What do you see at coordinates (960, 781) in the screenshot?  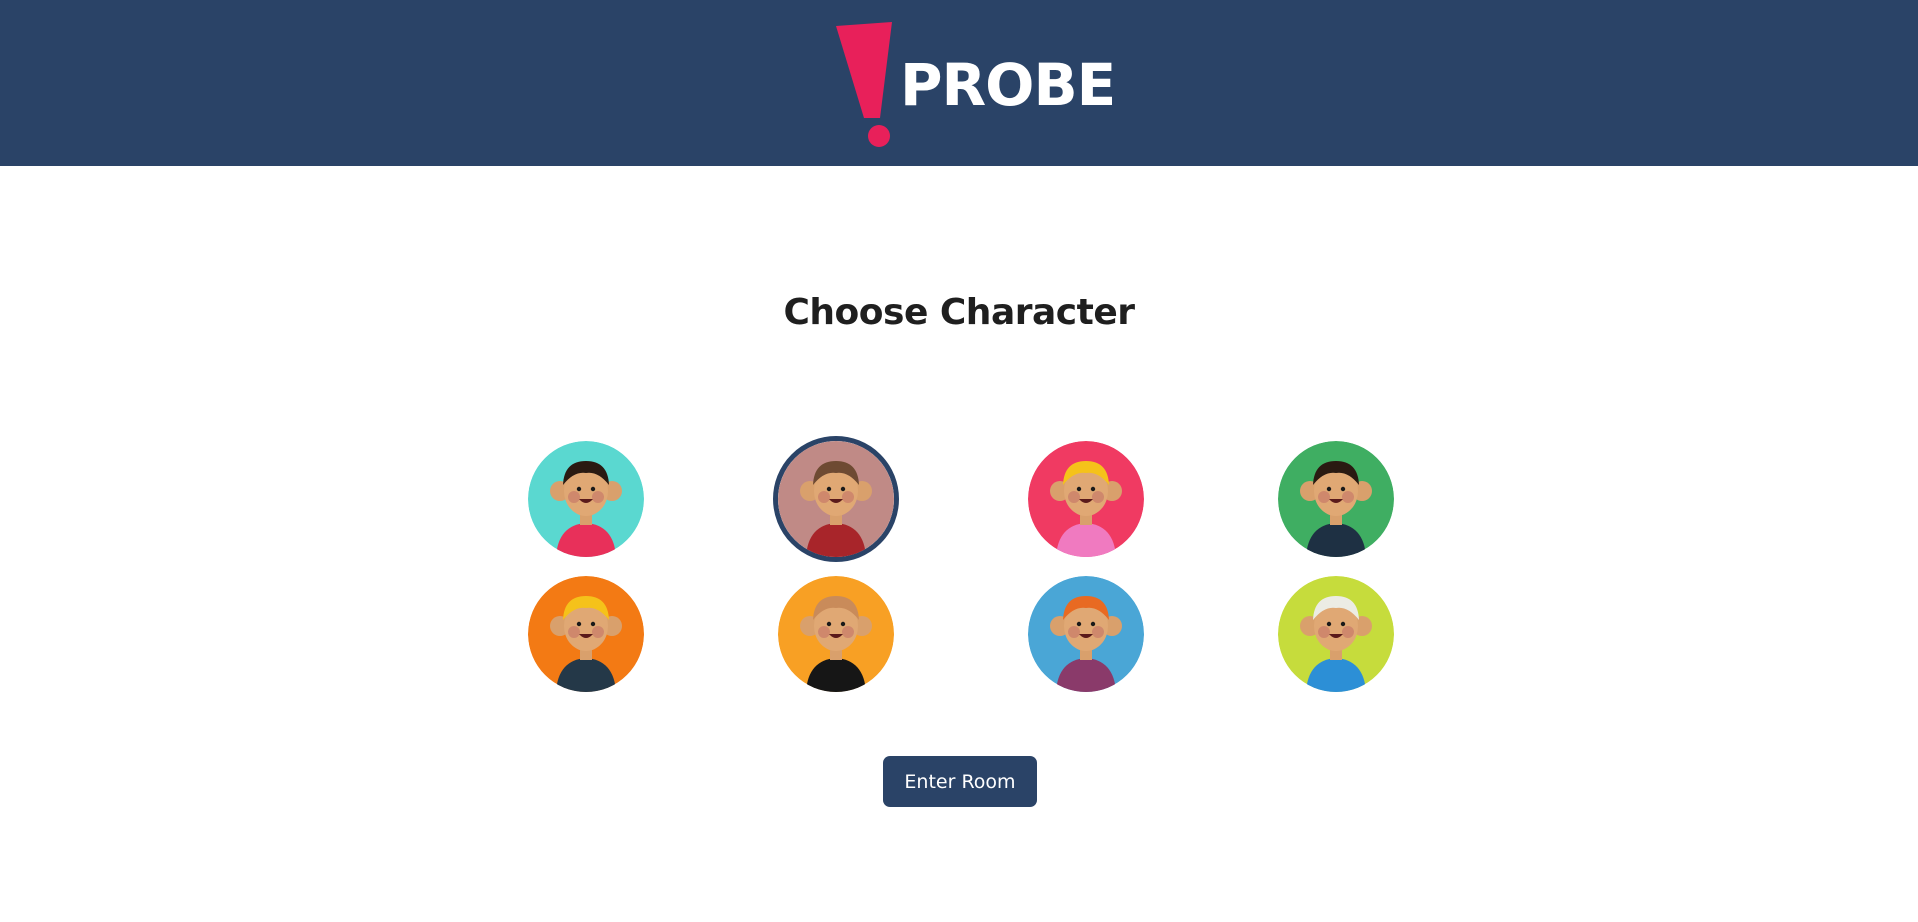 I see `enter-room-button: Enter Room` at bounding box center [960, 781].